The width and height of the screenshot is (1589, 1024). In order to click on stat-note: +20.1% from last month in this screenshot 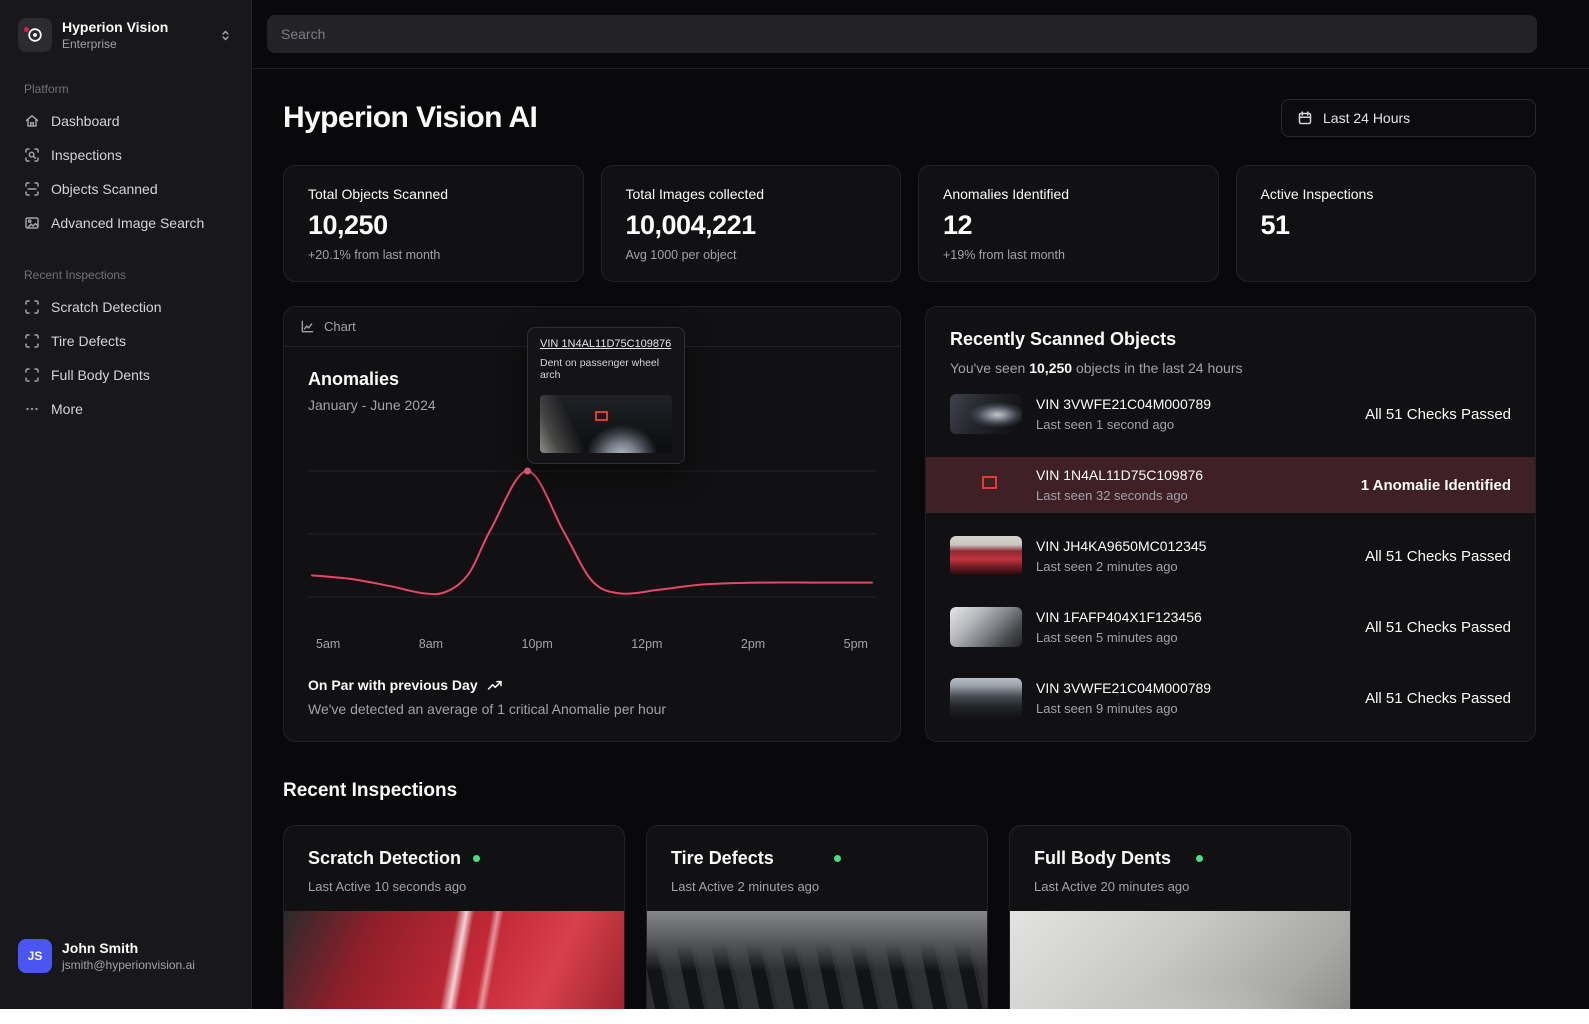, I will do `click(374, 255)`.